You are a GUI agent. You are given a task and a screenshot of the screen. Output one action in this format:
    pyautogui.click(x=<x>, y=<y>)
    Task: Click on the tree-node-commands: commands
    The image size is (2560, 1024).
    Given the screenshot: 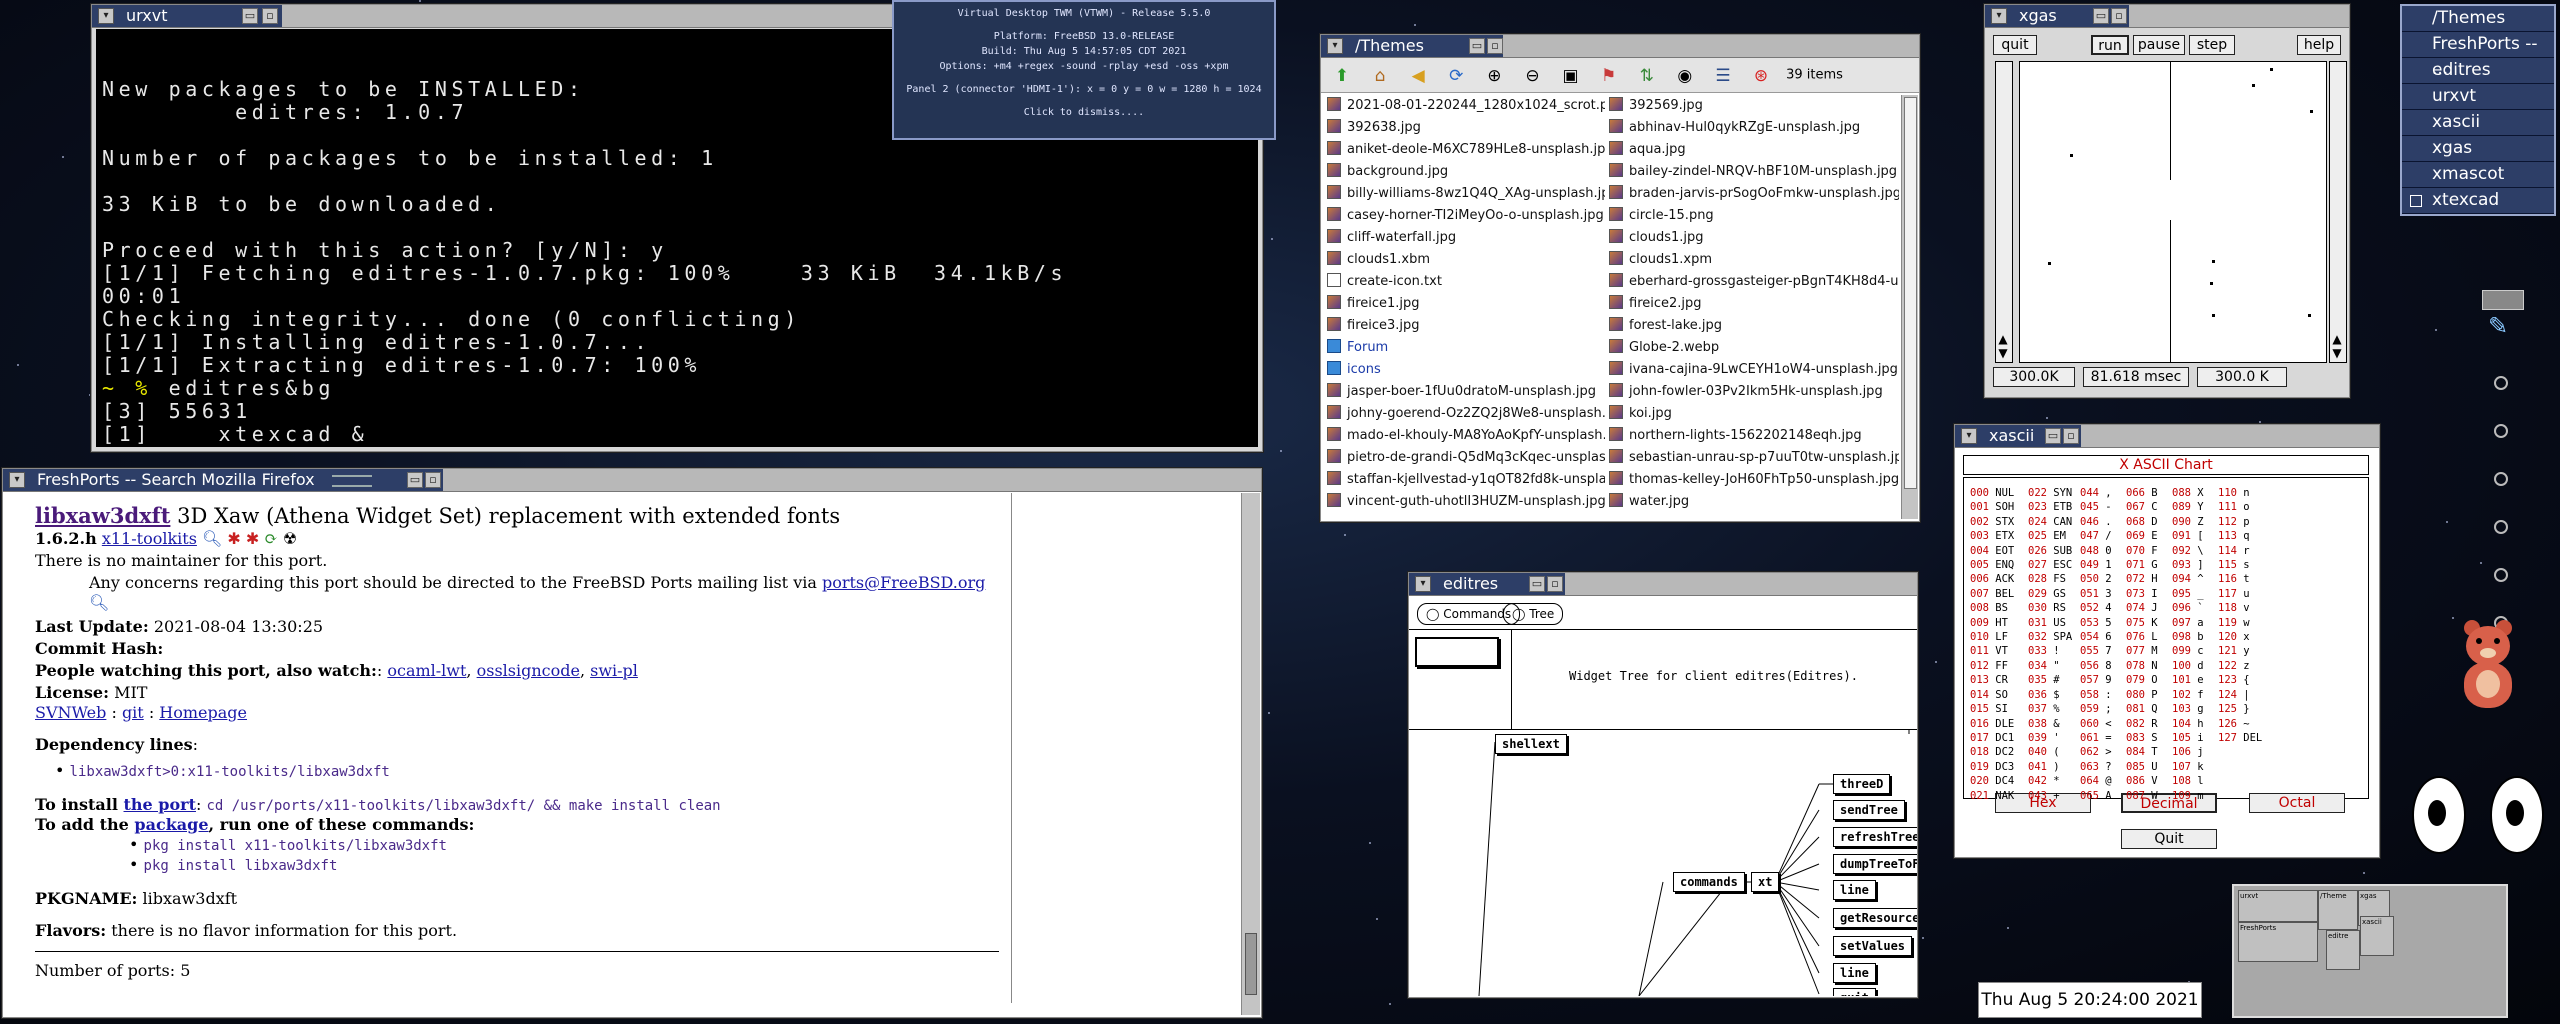 What is the action you would take?
    pyautogui.click(x=1709, y=882)
    